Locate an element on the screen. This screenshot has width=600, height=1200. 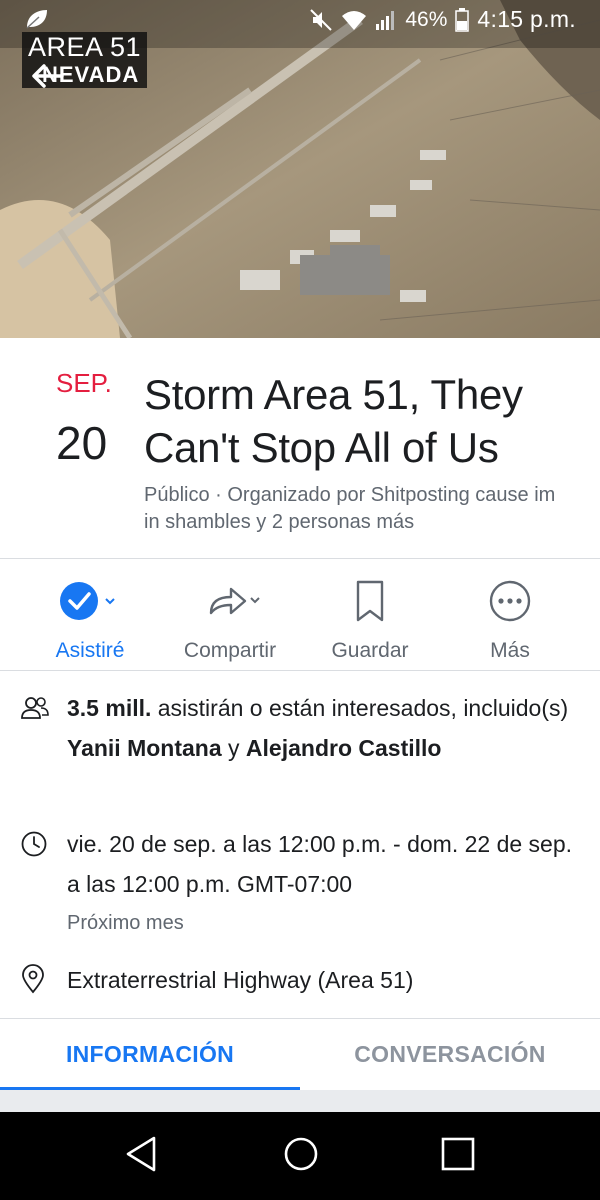
event-datetime-relative: Próximo mes is located at coordinates (125, 923).